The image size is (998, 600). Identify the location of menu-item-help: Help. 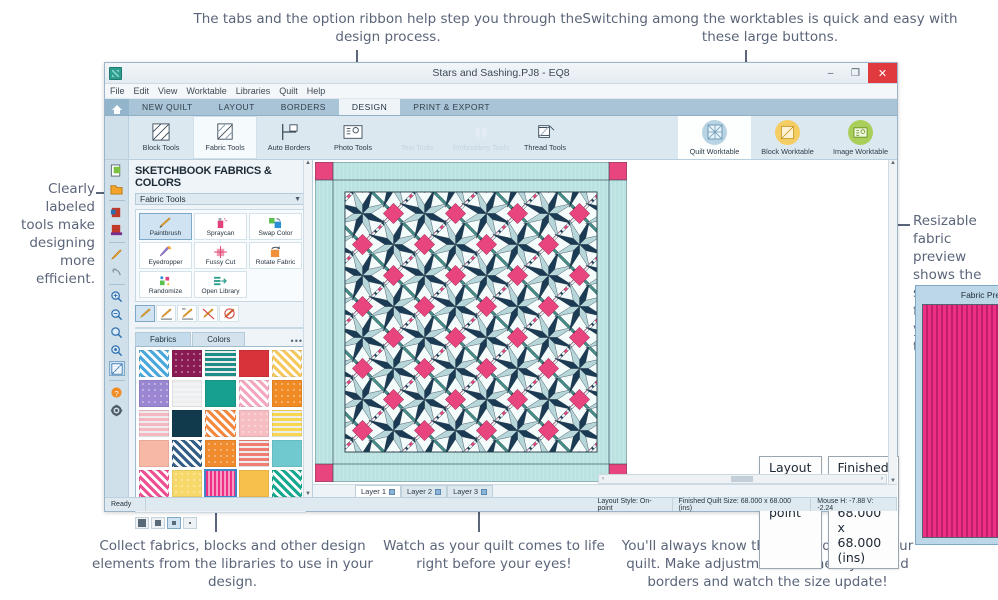
(316, 91).